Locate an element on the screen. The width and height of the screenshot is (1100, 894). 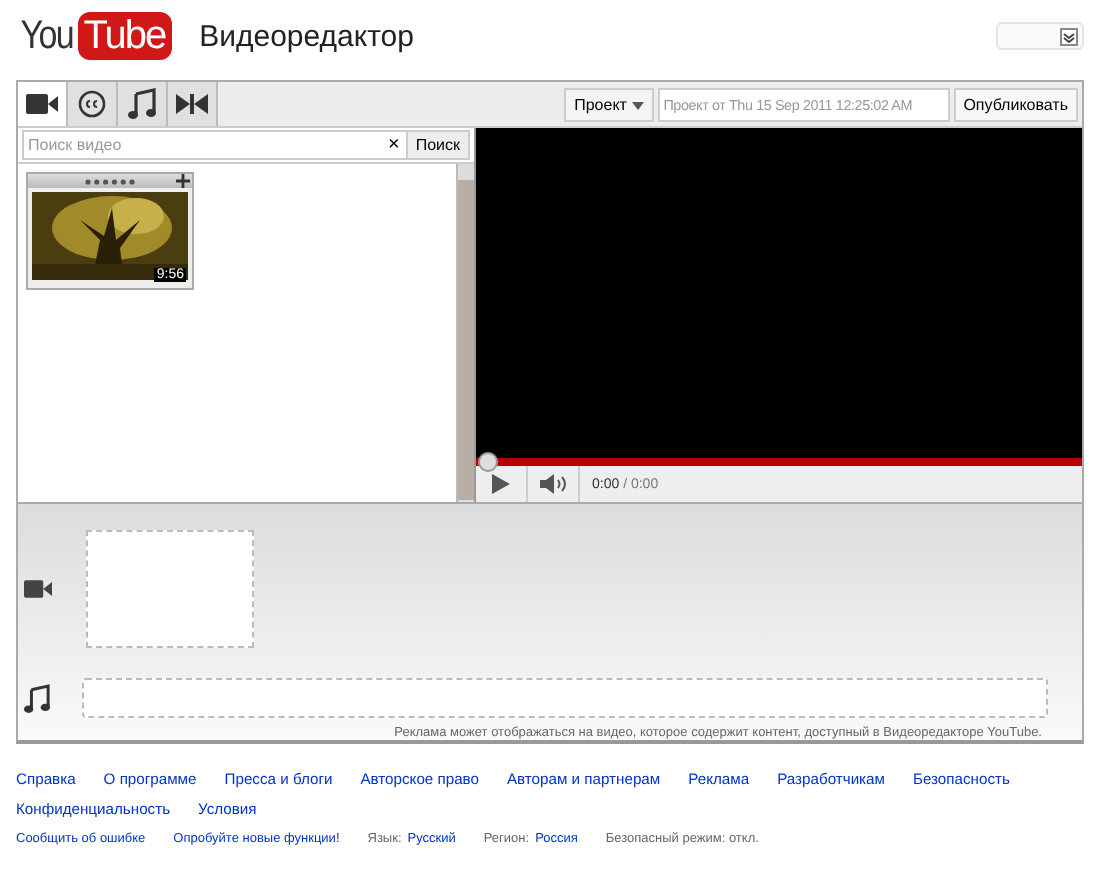
page-title: Видеоредактор is located at coordinates (306, 36).